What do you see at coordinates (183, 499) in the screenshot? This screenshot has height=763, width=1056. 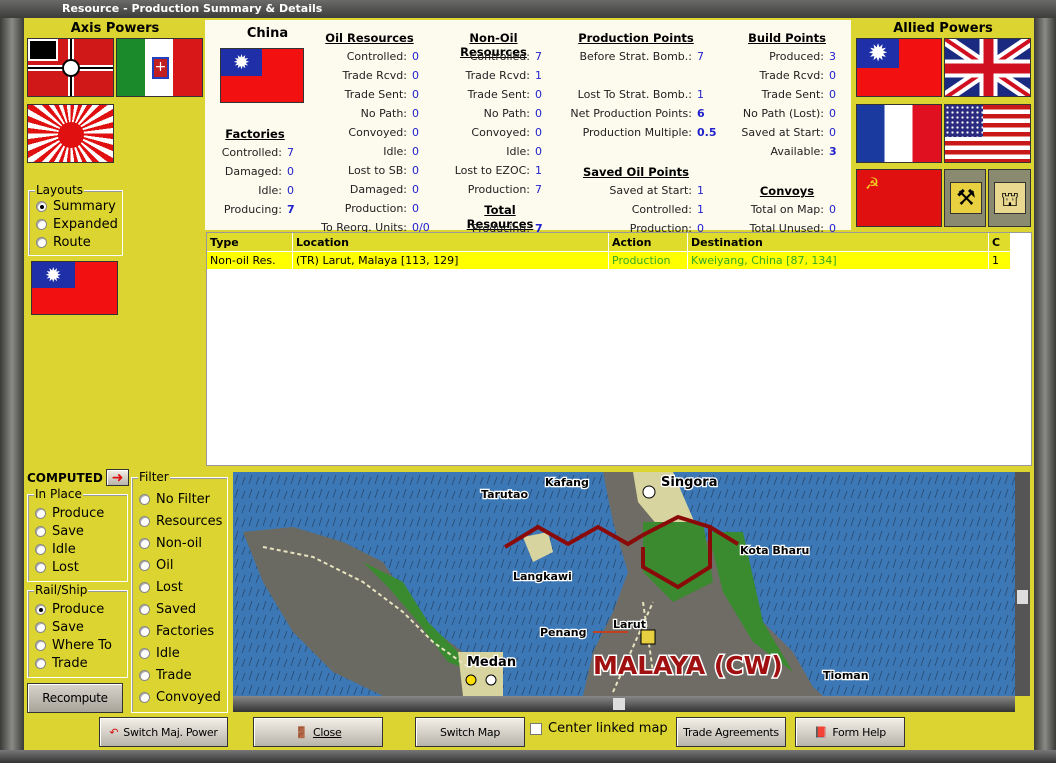 I see `radio-label: No Filter` at bounding box center [183, 499].